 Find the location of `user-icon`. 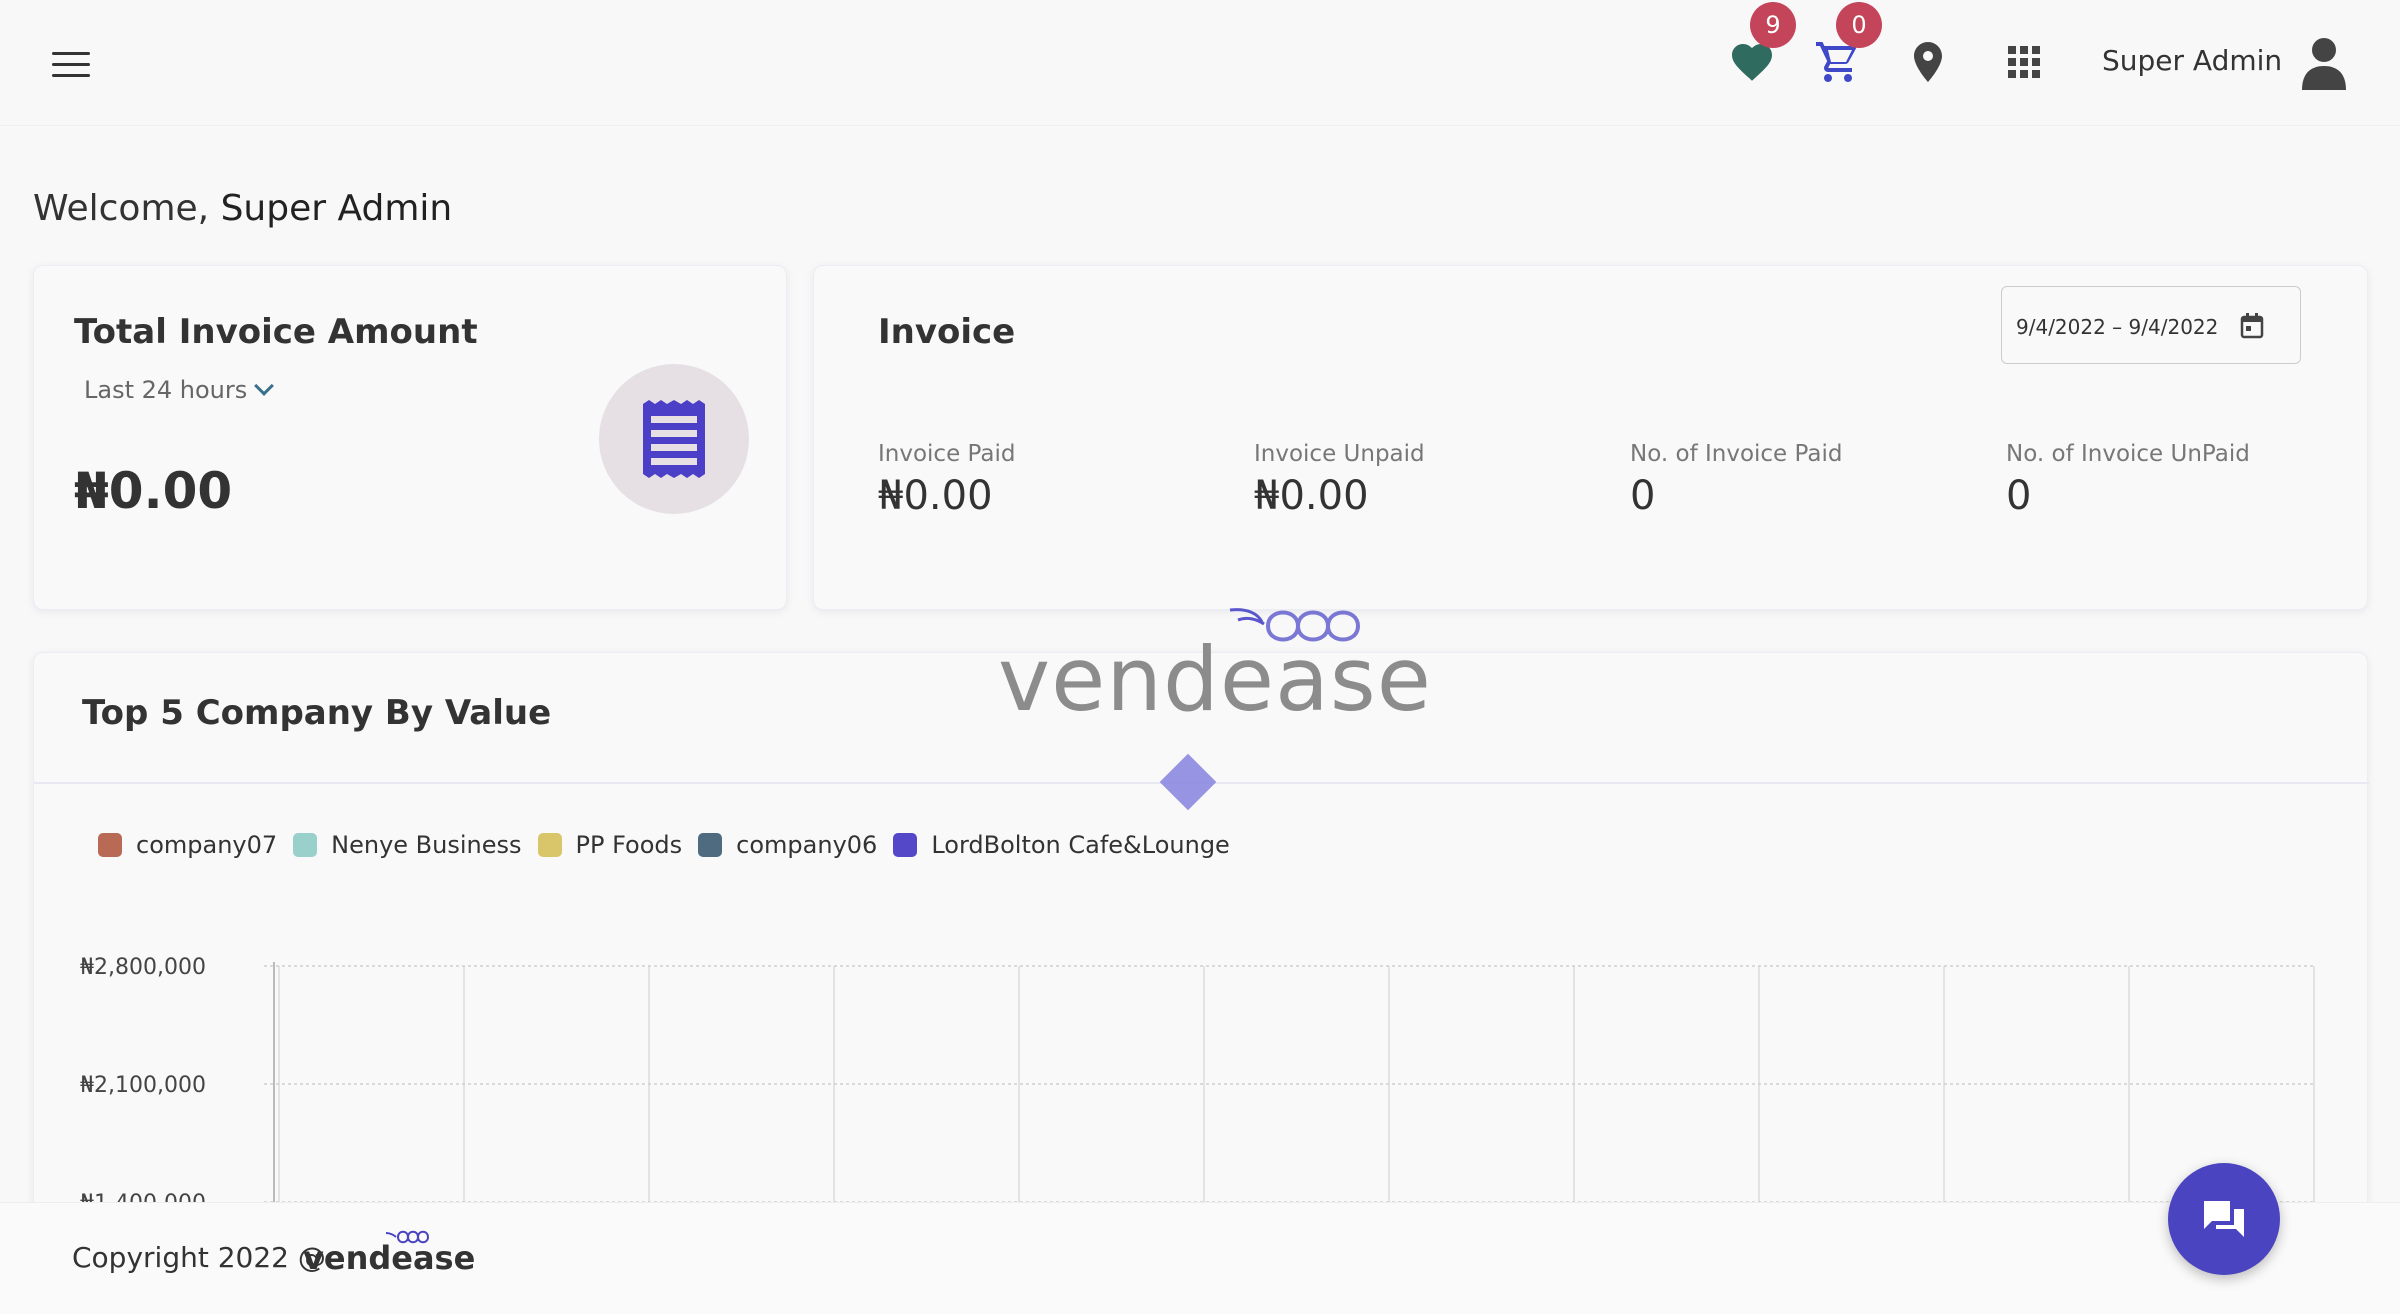

user-icon is located at coordinates (2324, 63).